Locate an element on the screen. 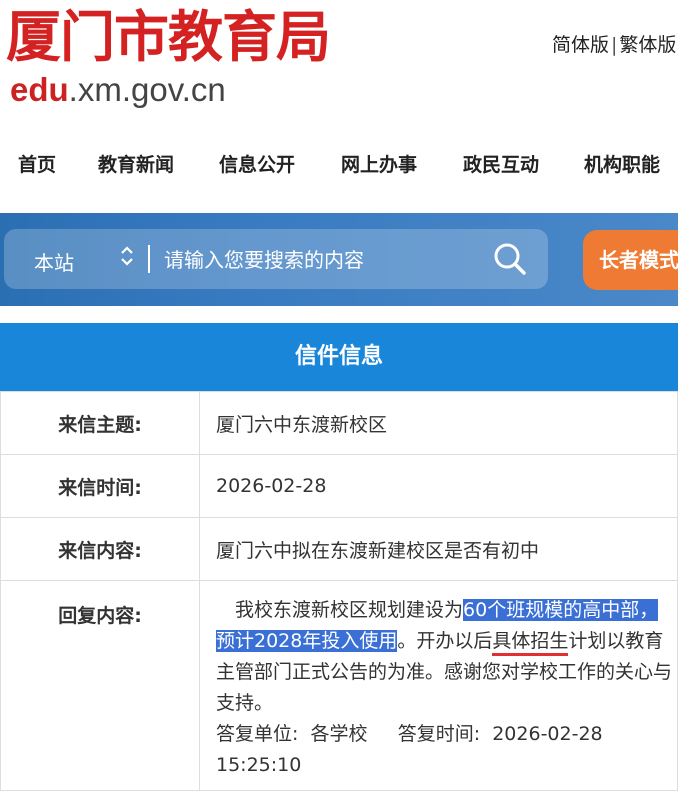  table-row: 来信主题: 厦门六中东渡新校区 is located at coordinates (339, 423).